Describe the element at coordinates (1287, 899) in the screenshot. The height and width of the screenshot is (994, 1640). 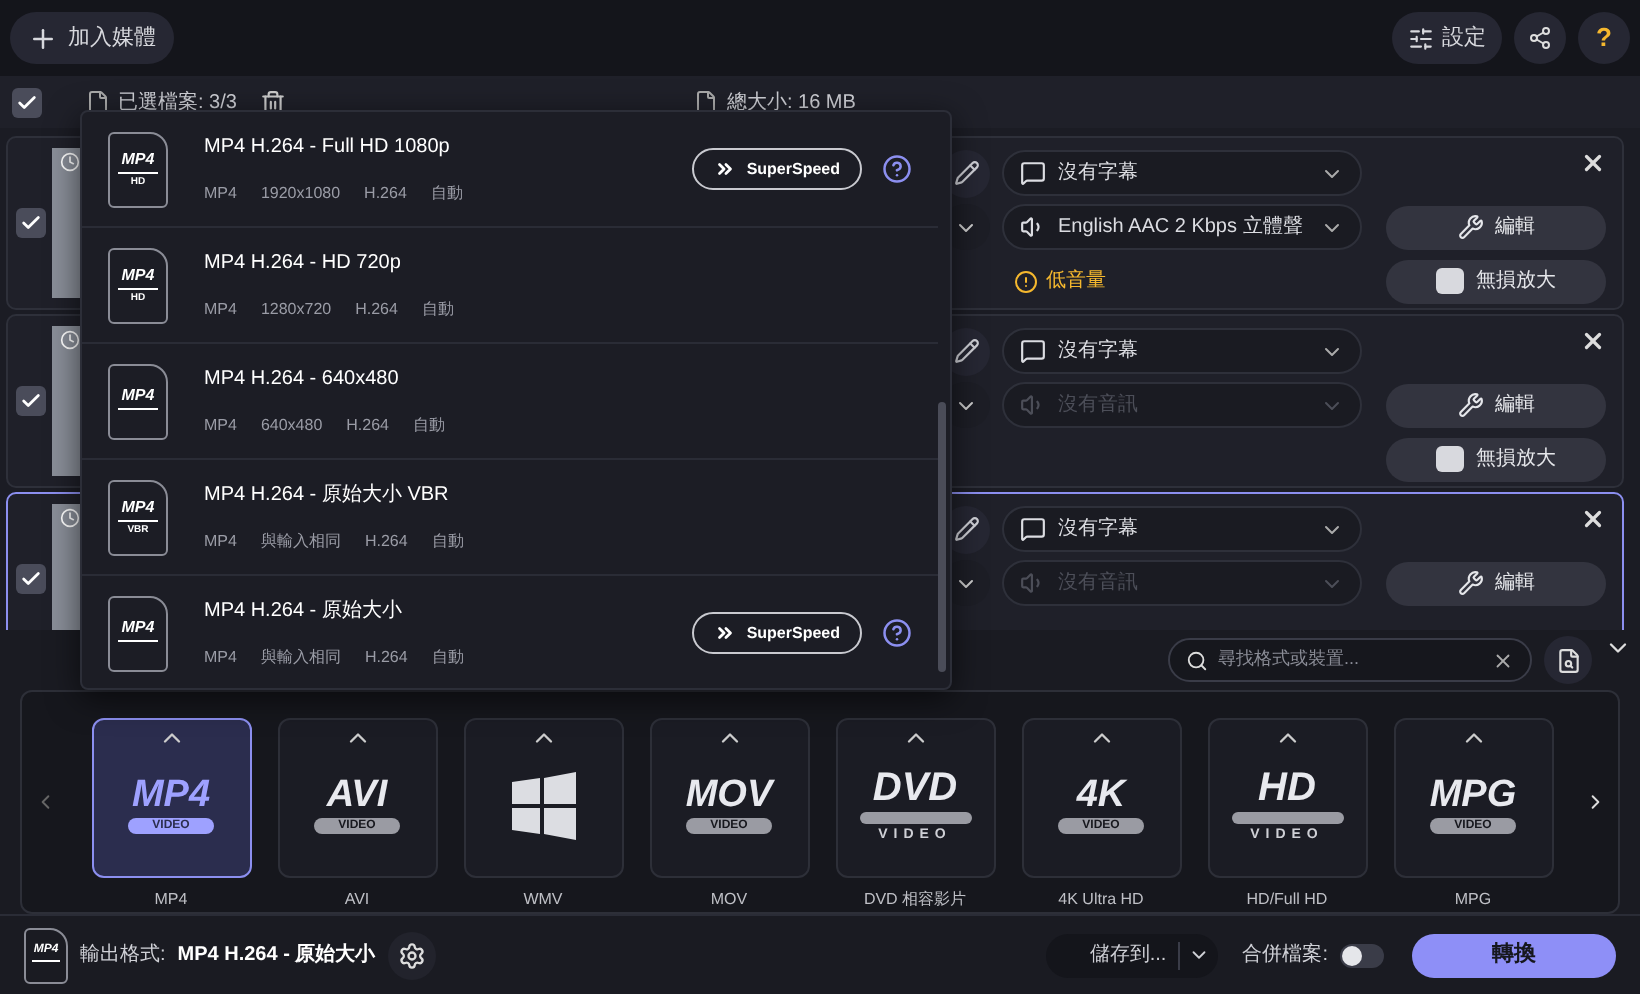
I see `format-label: HD/Full HD` at that location.